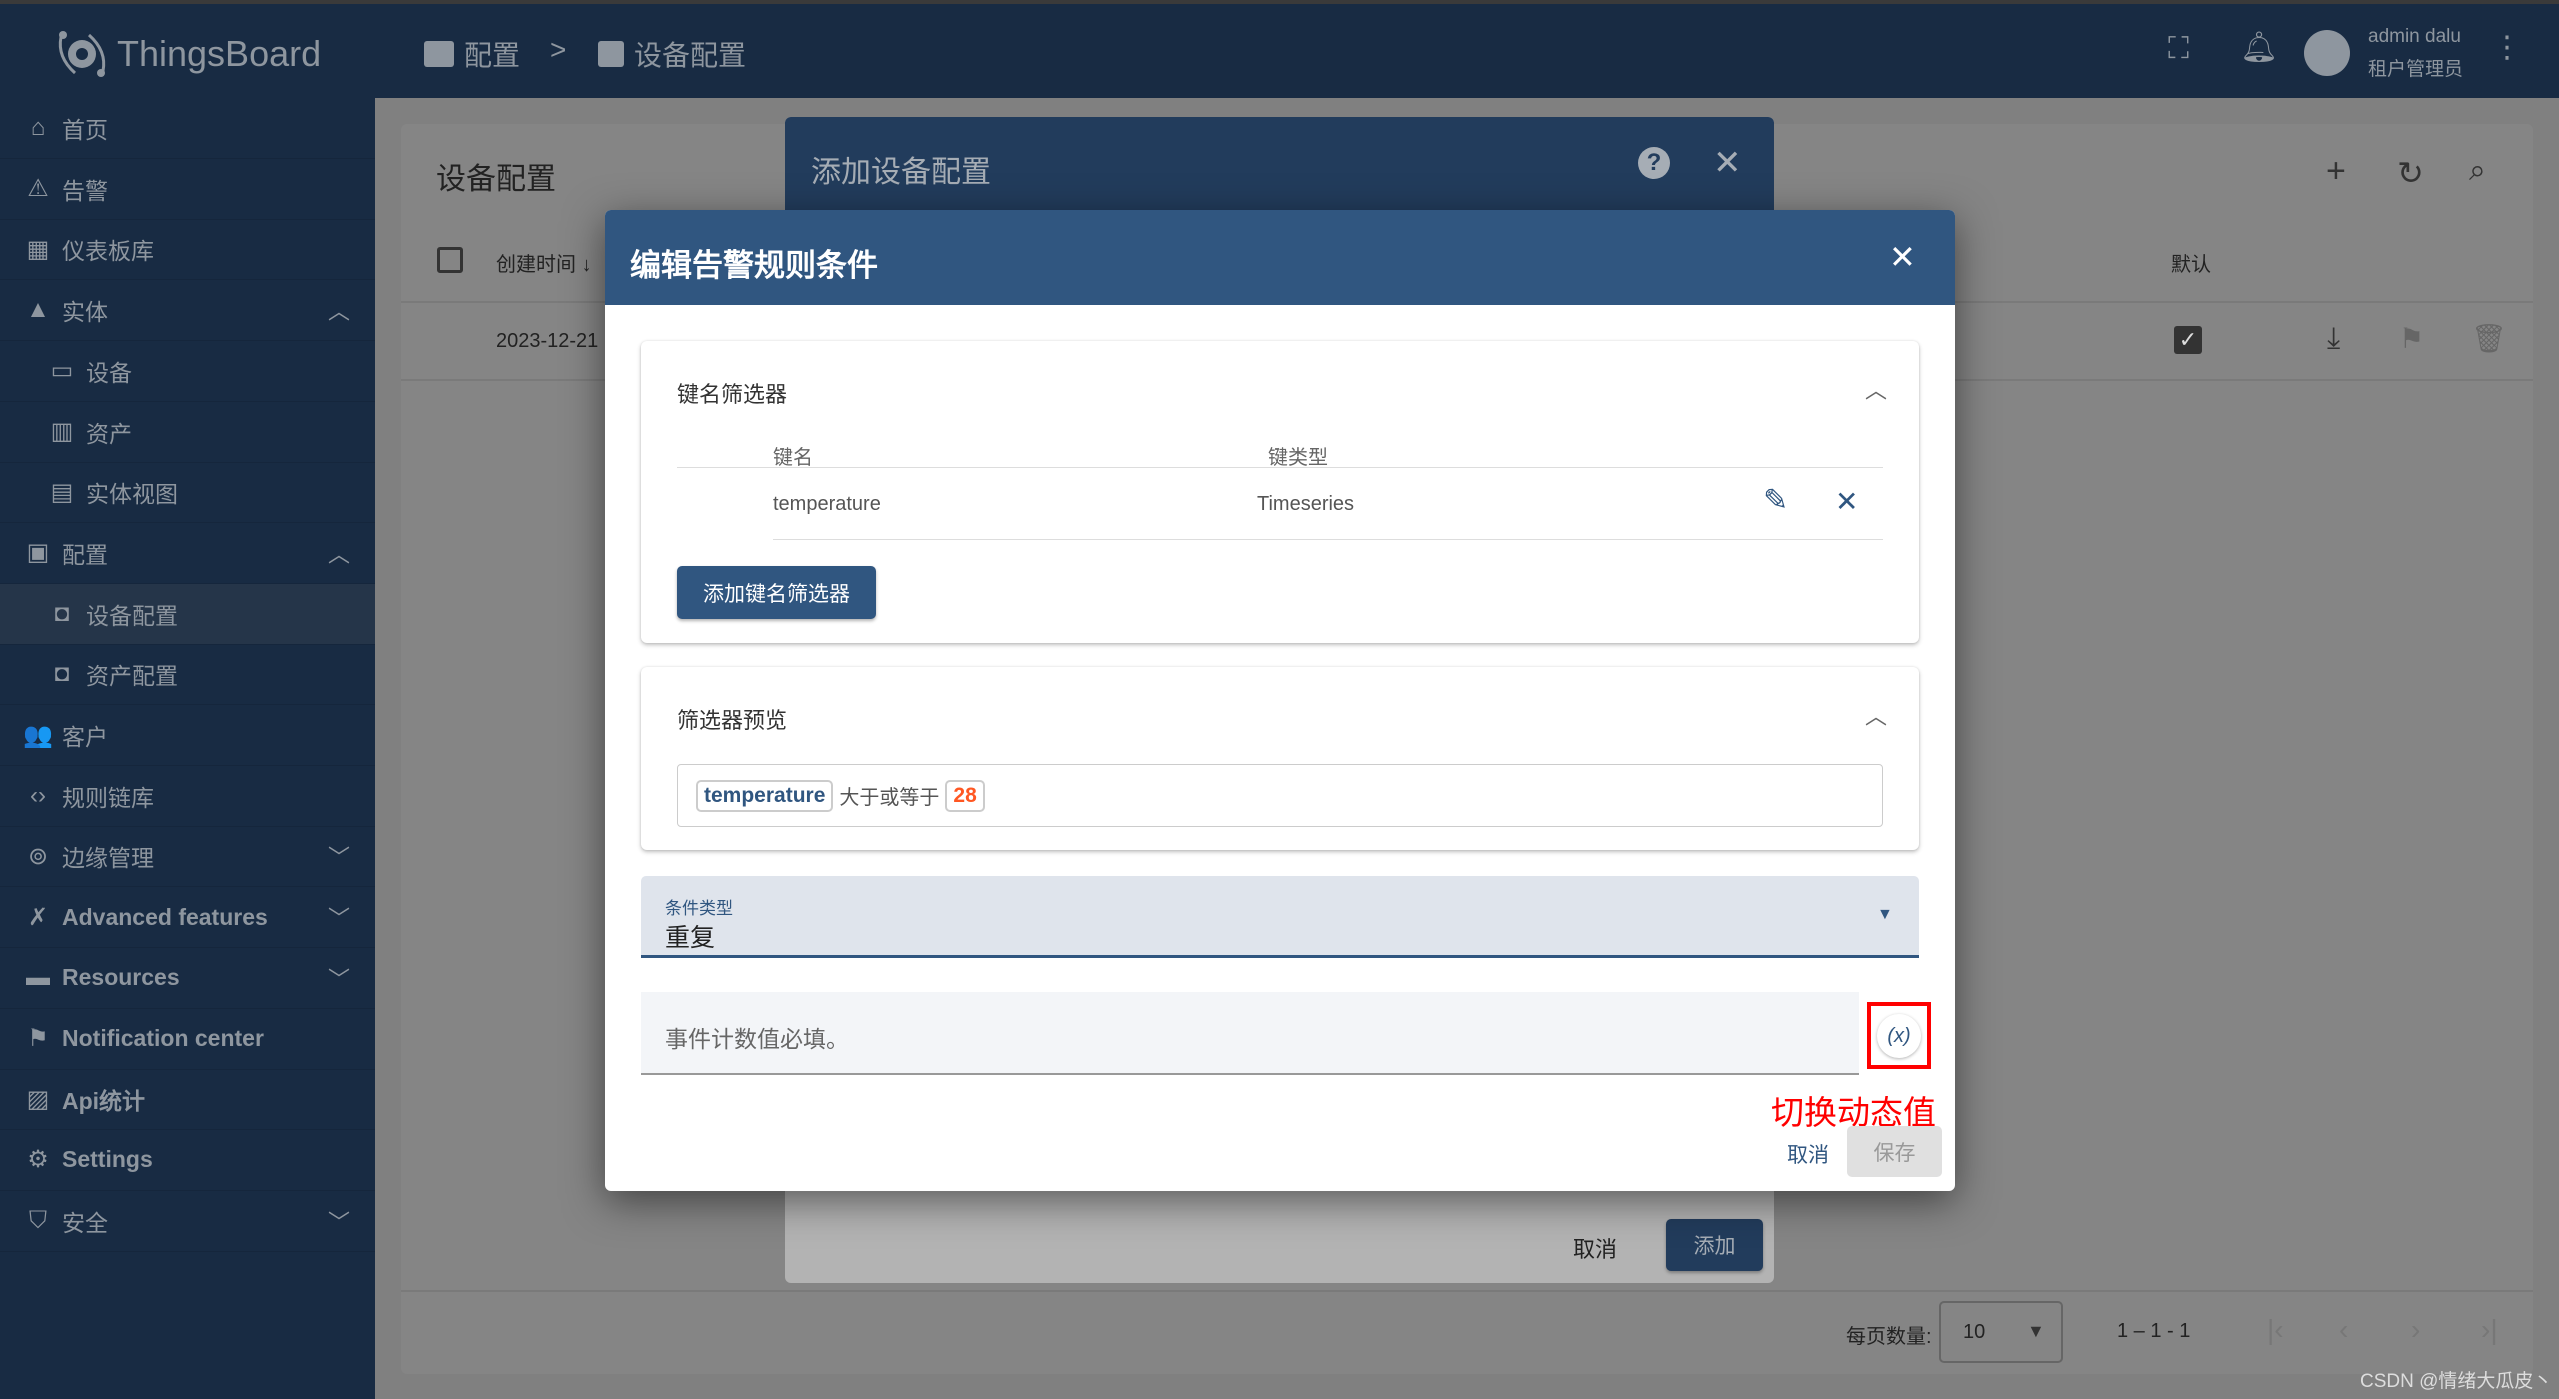 This screenshot has height=1399, width=2559. What do you see at coordinates (85, 1222) in the screenshot?
I see `sidebar-item-label: 安全` at bounding box center [85, 1222].